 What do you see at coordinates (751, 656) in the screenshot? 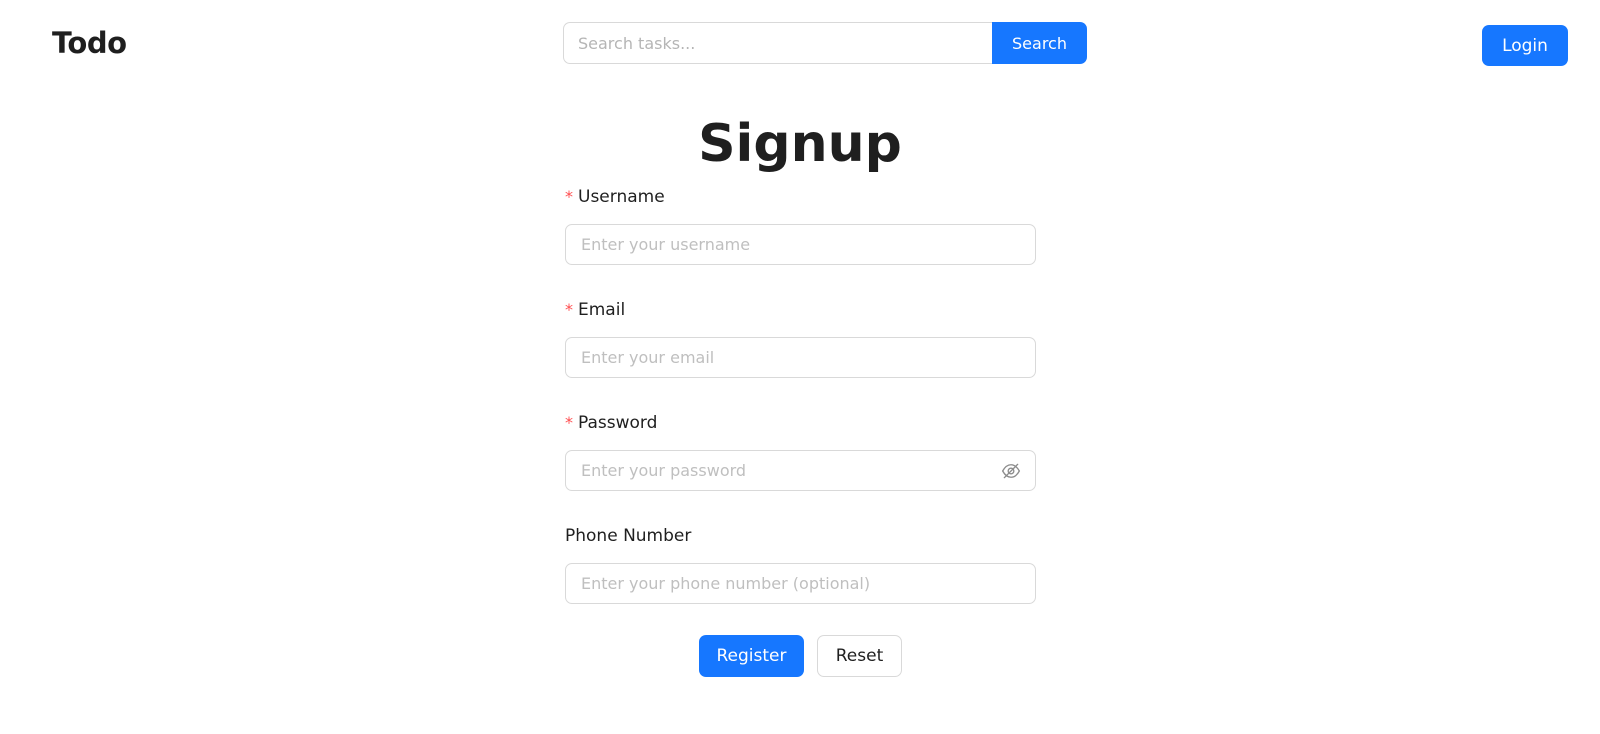
I see `register-button: Register` at bounding box center [751, 656].